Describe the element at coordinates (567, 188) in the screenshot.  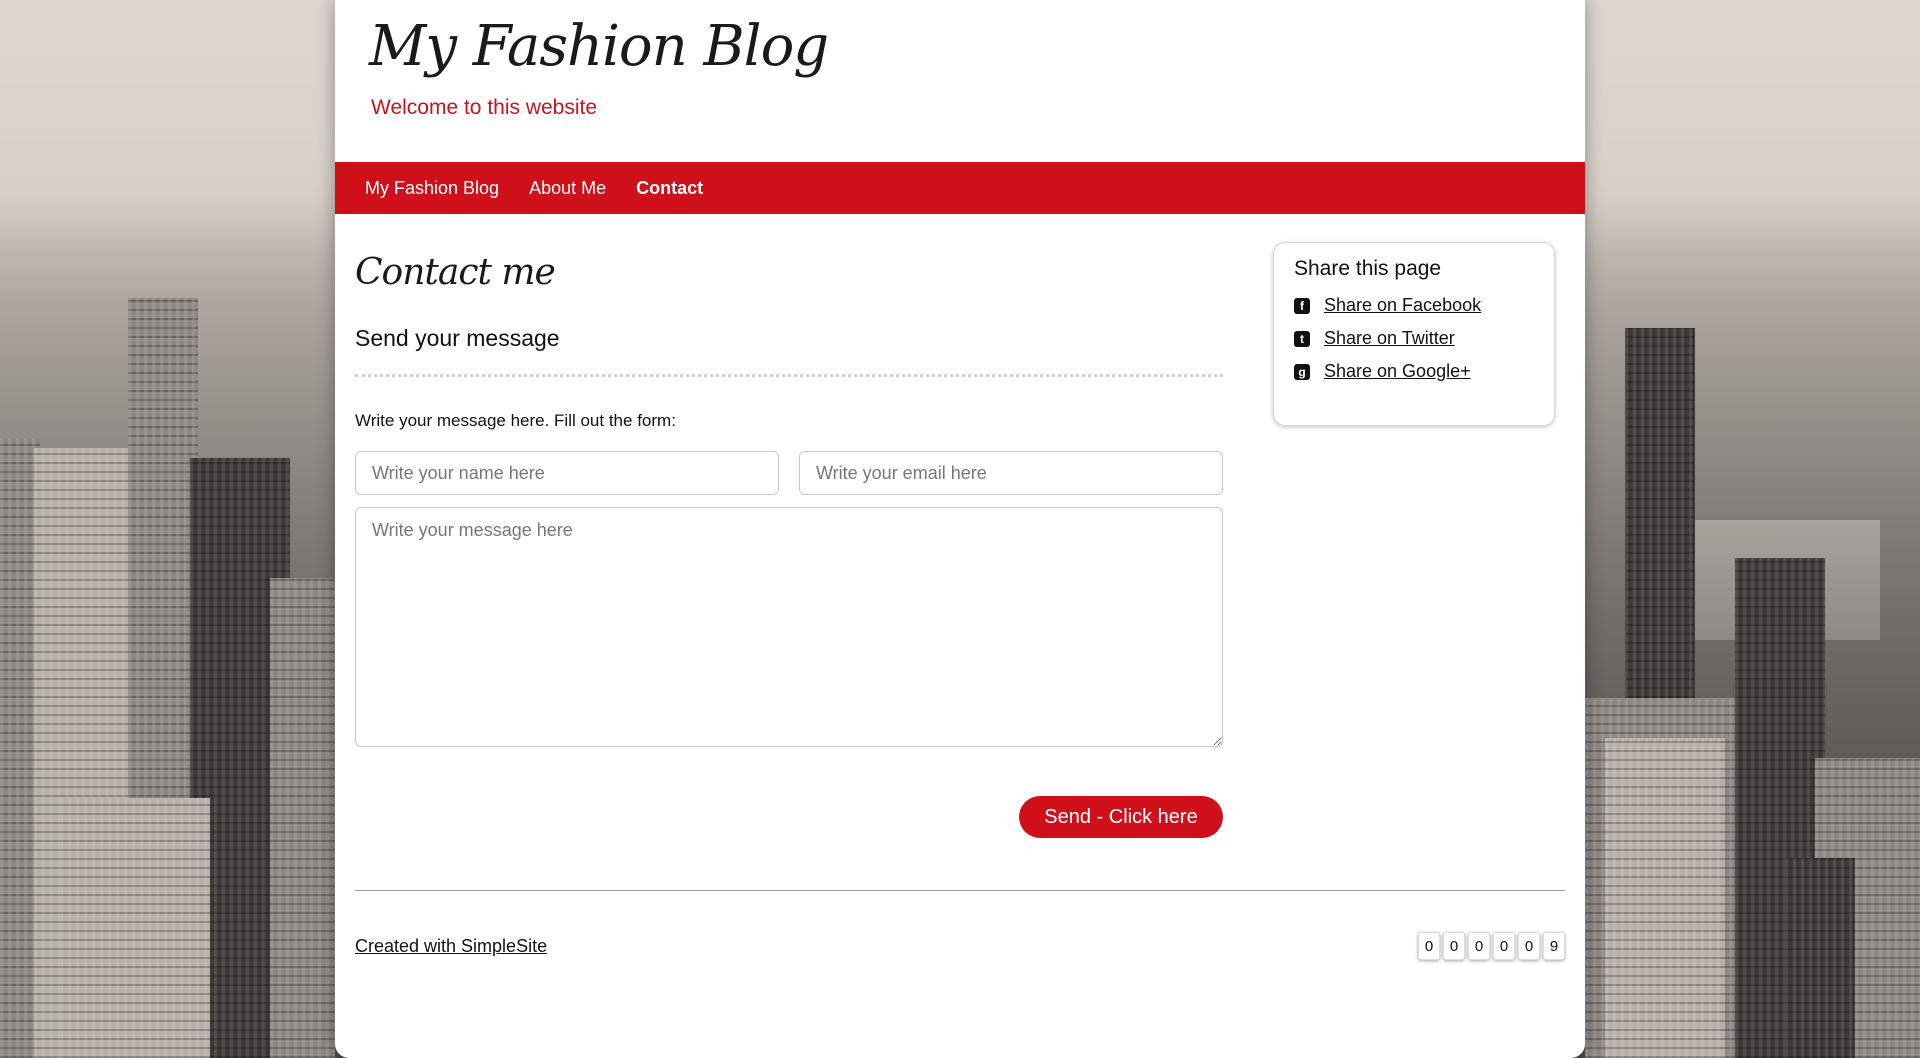
I see `nav-item-about-me: About Me` at that location.